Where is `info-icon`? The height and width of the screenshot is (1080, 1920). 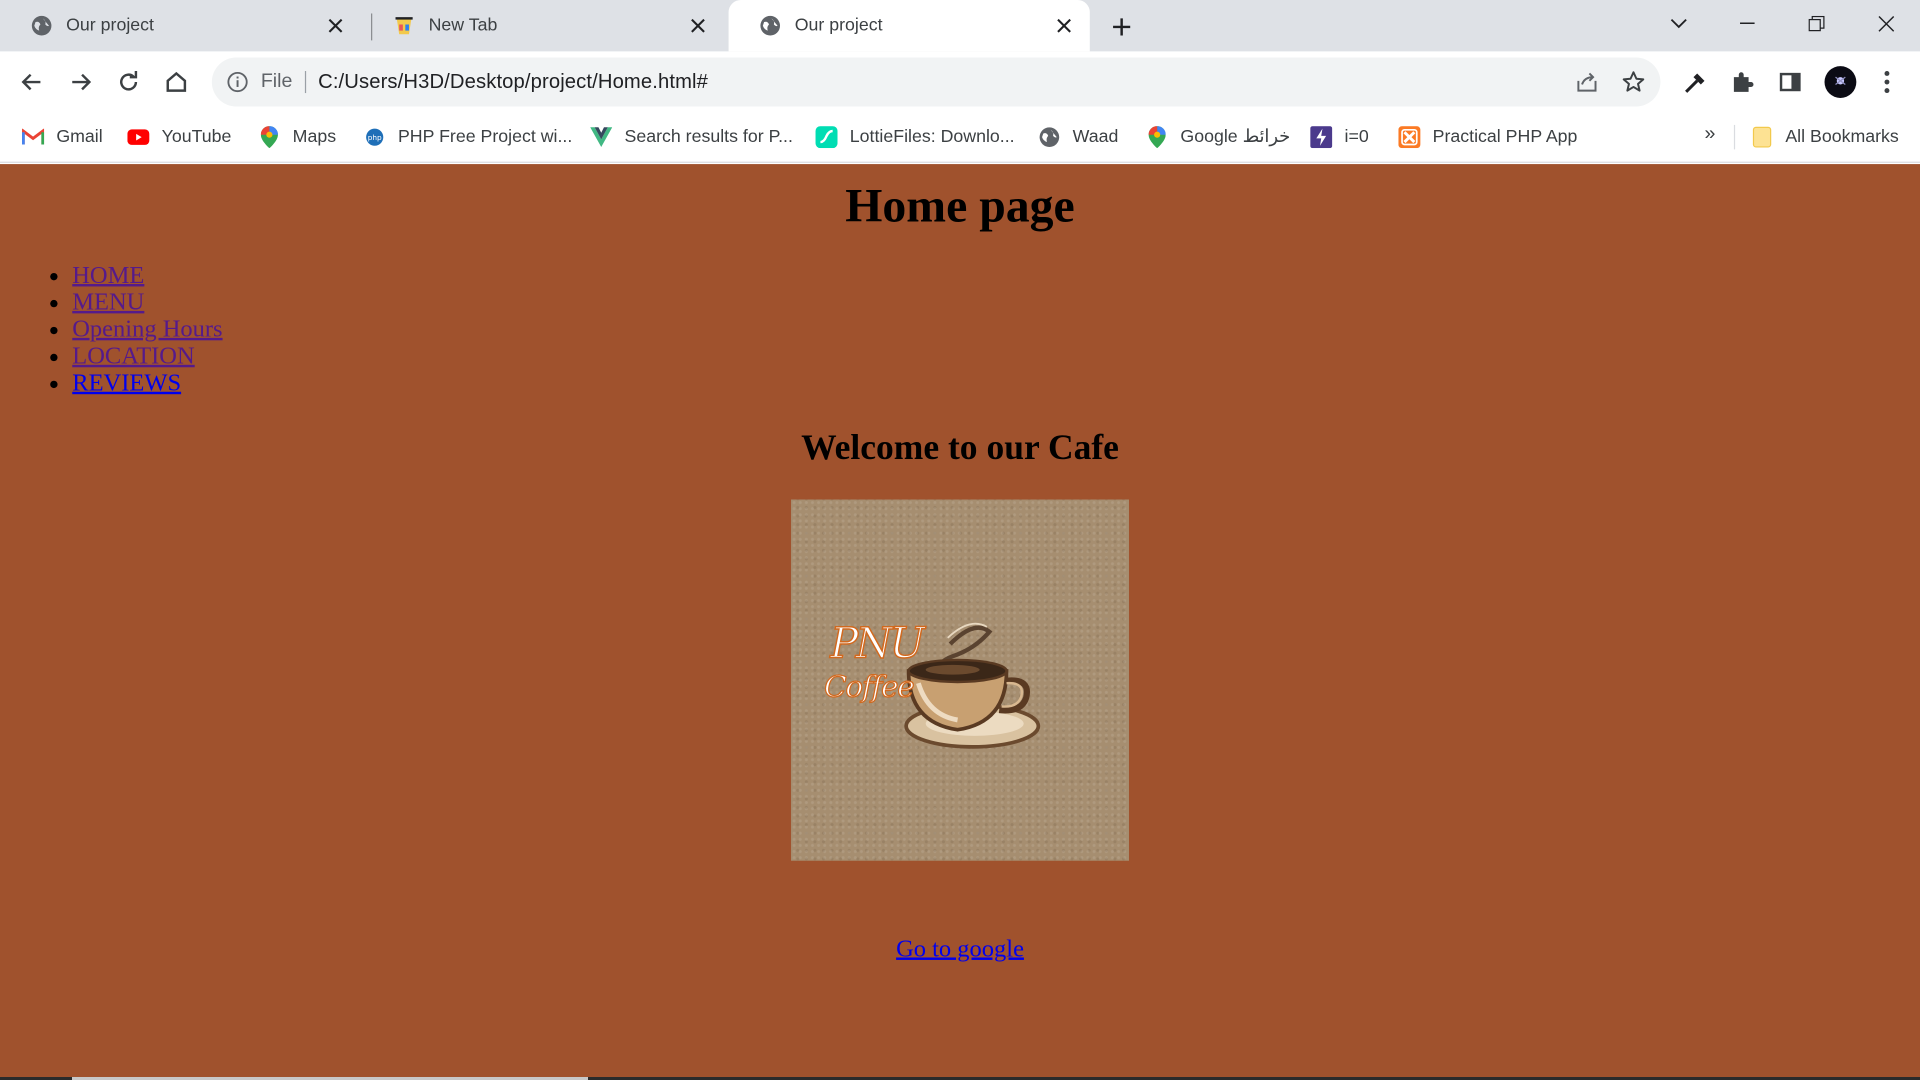
info-icon is located at coordinates (238, 82).